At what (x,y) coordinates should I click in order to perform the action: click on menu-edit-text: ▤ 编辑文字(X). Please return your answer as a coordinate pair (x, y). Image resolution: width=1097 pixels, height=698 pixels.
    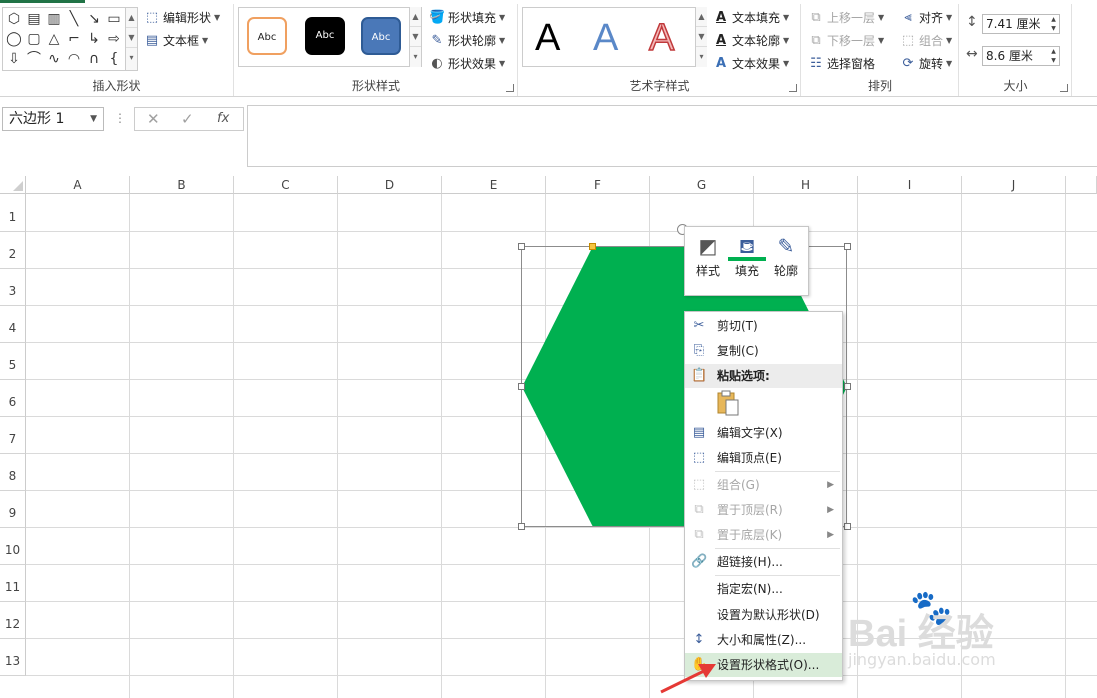
    Looking at the image, I should click on (763, 433).